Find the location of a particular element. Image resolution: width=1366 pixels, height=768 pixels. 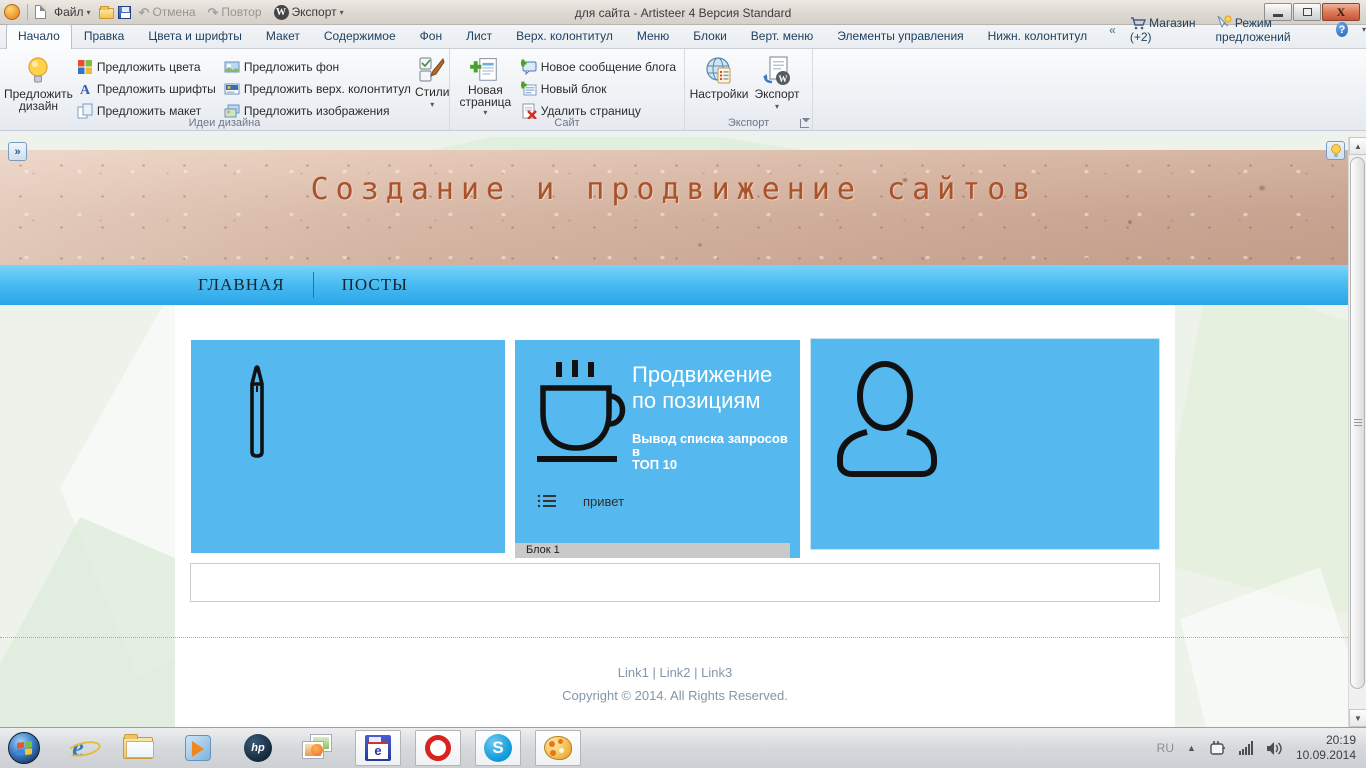

export-button: W Экспорт ▾ is located at coordinates (777, 85).